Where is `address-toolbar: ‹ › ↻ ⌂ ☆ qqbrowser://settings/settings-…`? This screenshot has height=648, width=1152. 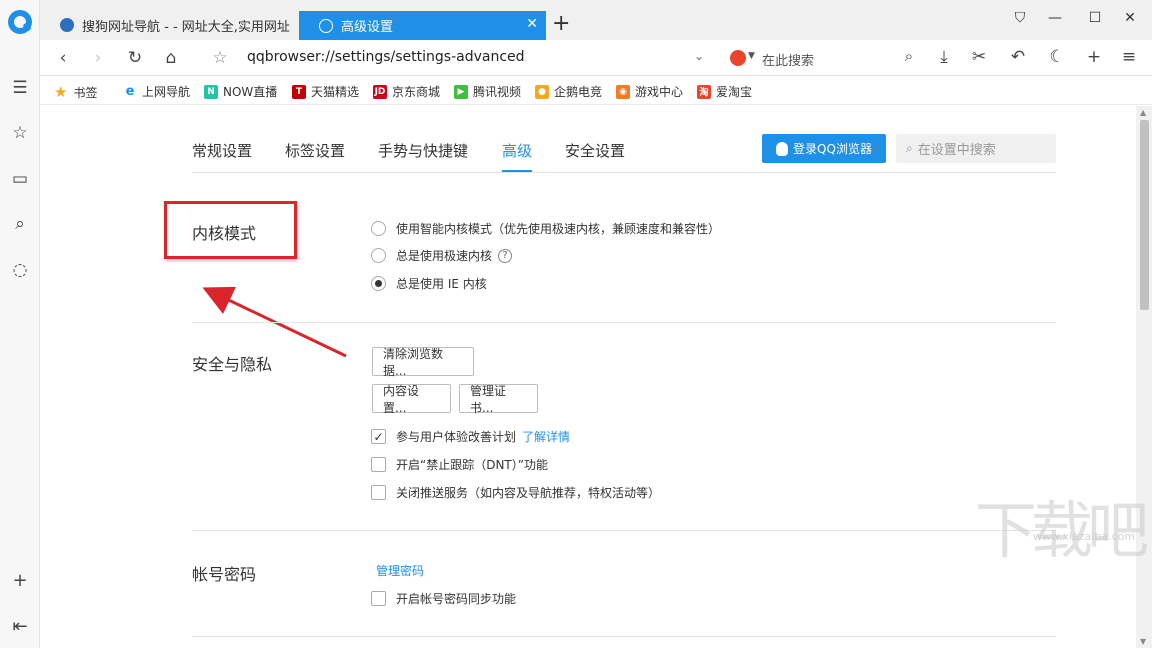
address-toolbar: ‹ › ↻ ⌂ ☆ qqbrowser://settings/settings-… is located at coordinates (596, 58).